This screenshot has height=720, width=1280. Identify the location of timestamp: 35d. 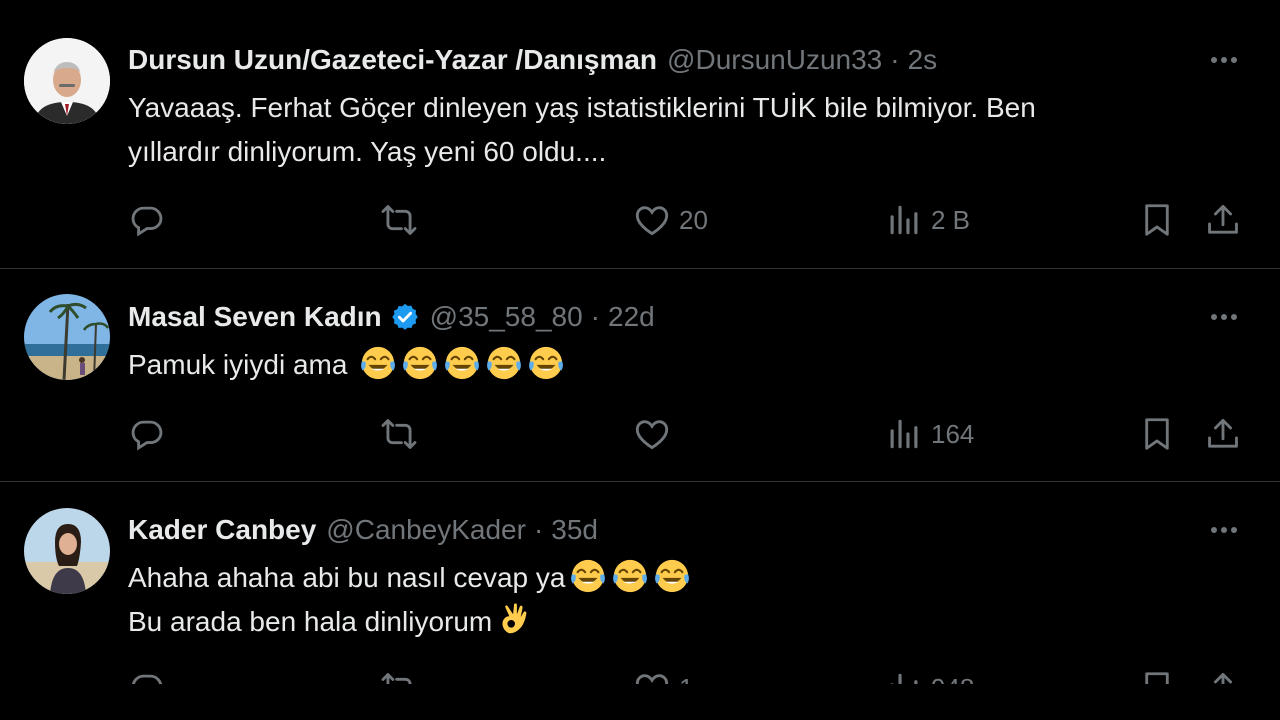
(574, 530).